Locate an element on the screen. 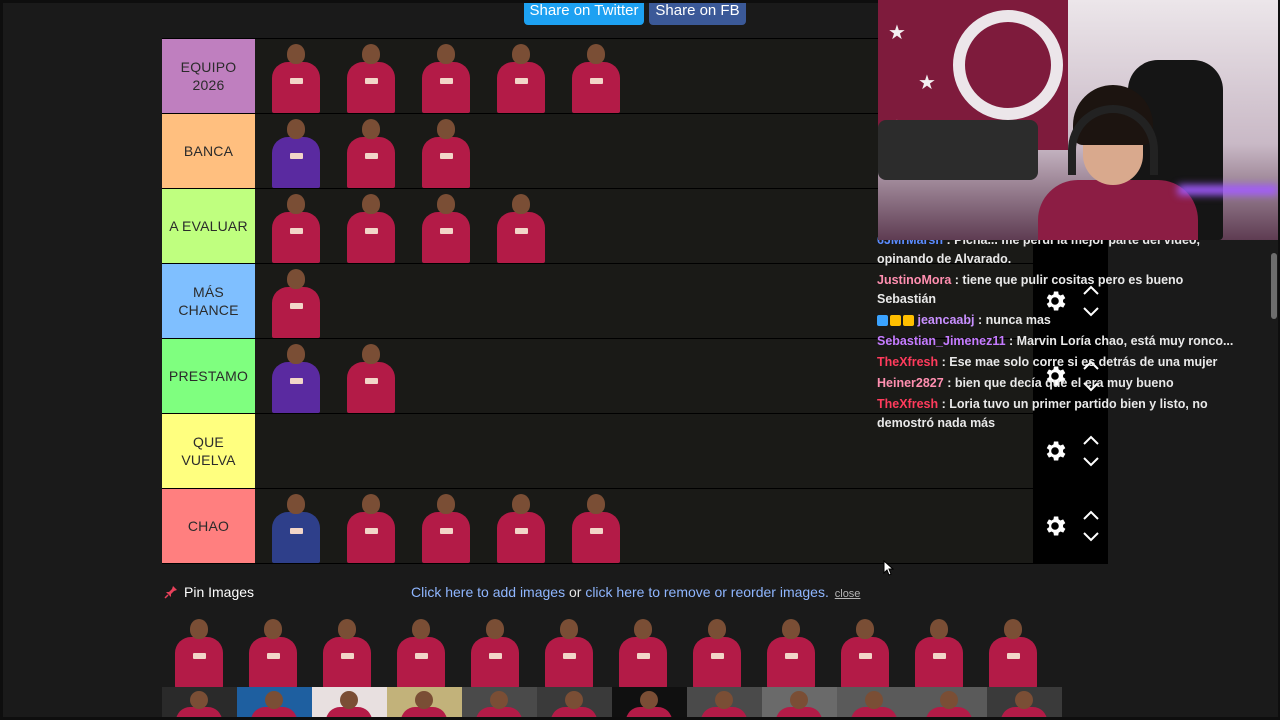  chat-username: Heiner2827 is located at coordinates (910, 383).